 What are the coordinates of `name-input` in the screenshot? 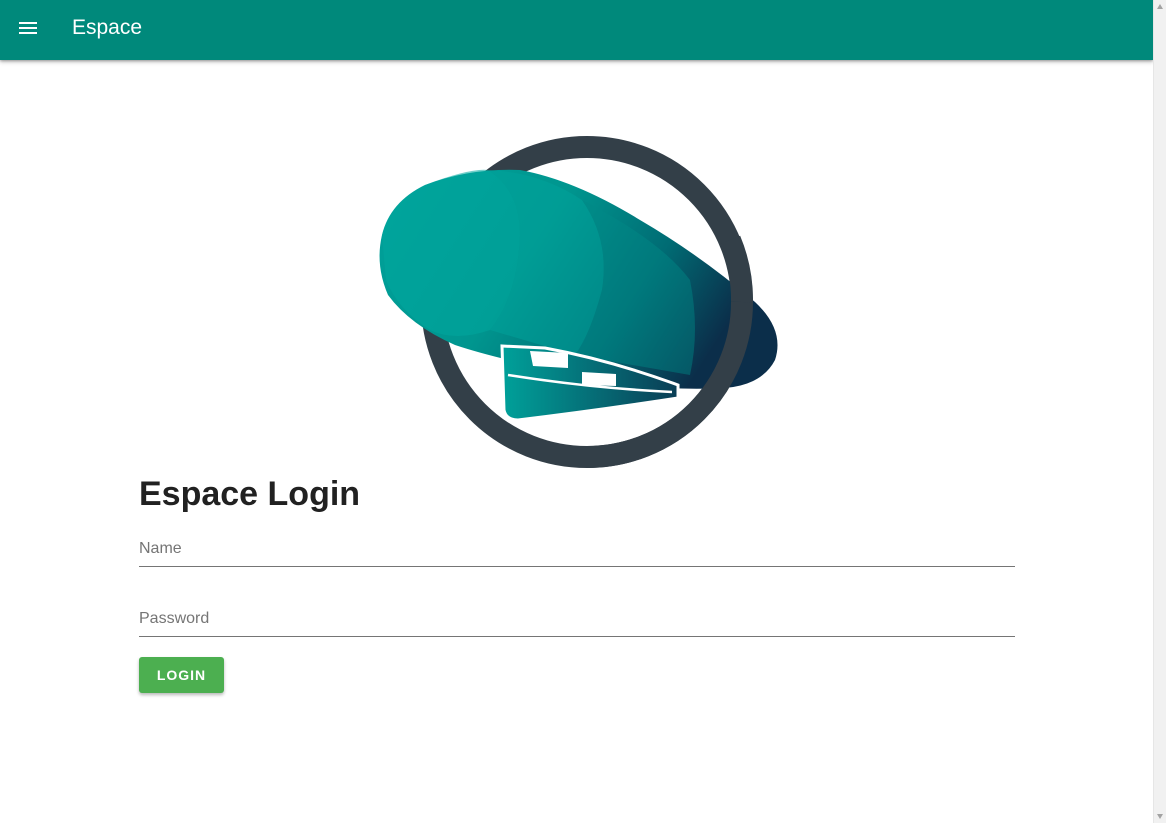 It's located at (577, 549).